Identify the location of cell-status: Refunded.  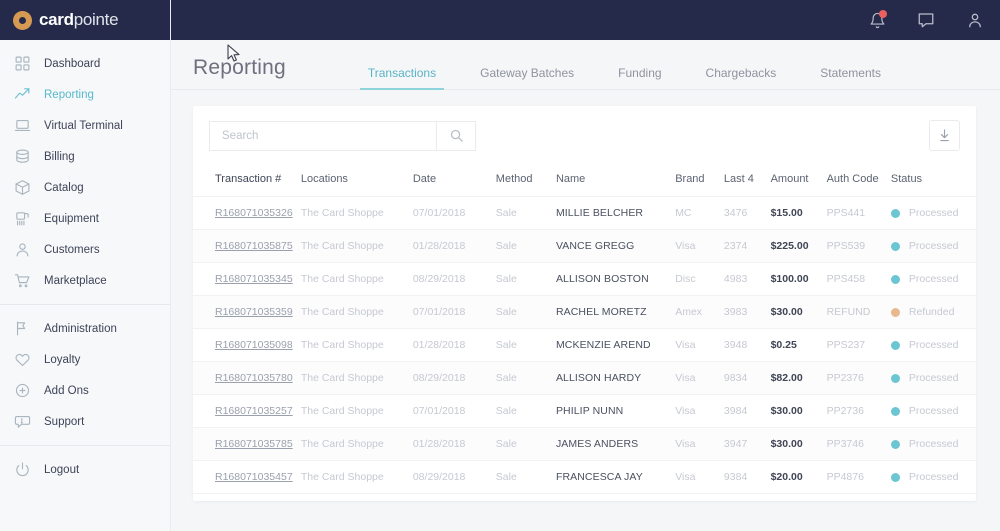
(933, 312).